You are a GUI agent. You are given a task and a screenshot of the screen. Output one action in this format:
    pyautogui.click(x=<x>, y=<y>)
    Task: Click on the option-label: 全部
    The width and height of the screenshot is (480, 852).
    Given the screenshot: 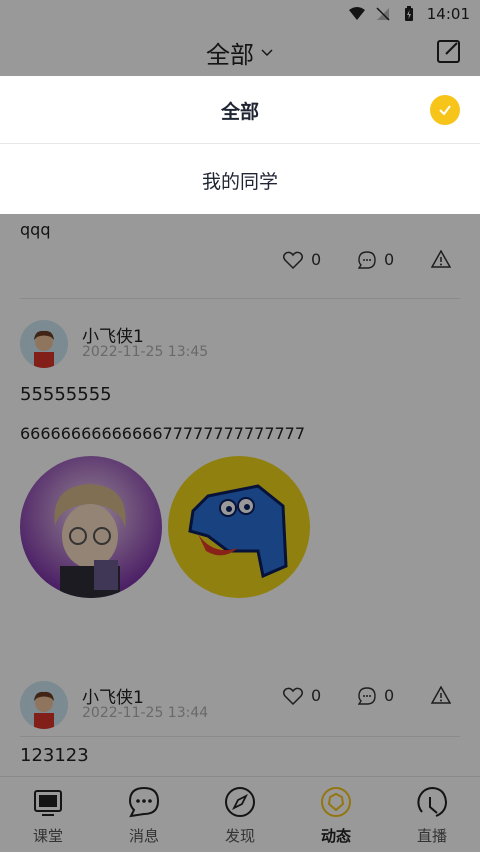 What is the action you would take?
    pyautogui.click(x=239, y=111)
    